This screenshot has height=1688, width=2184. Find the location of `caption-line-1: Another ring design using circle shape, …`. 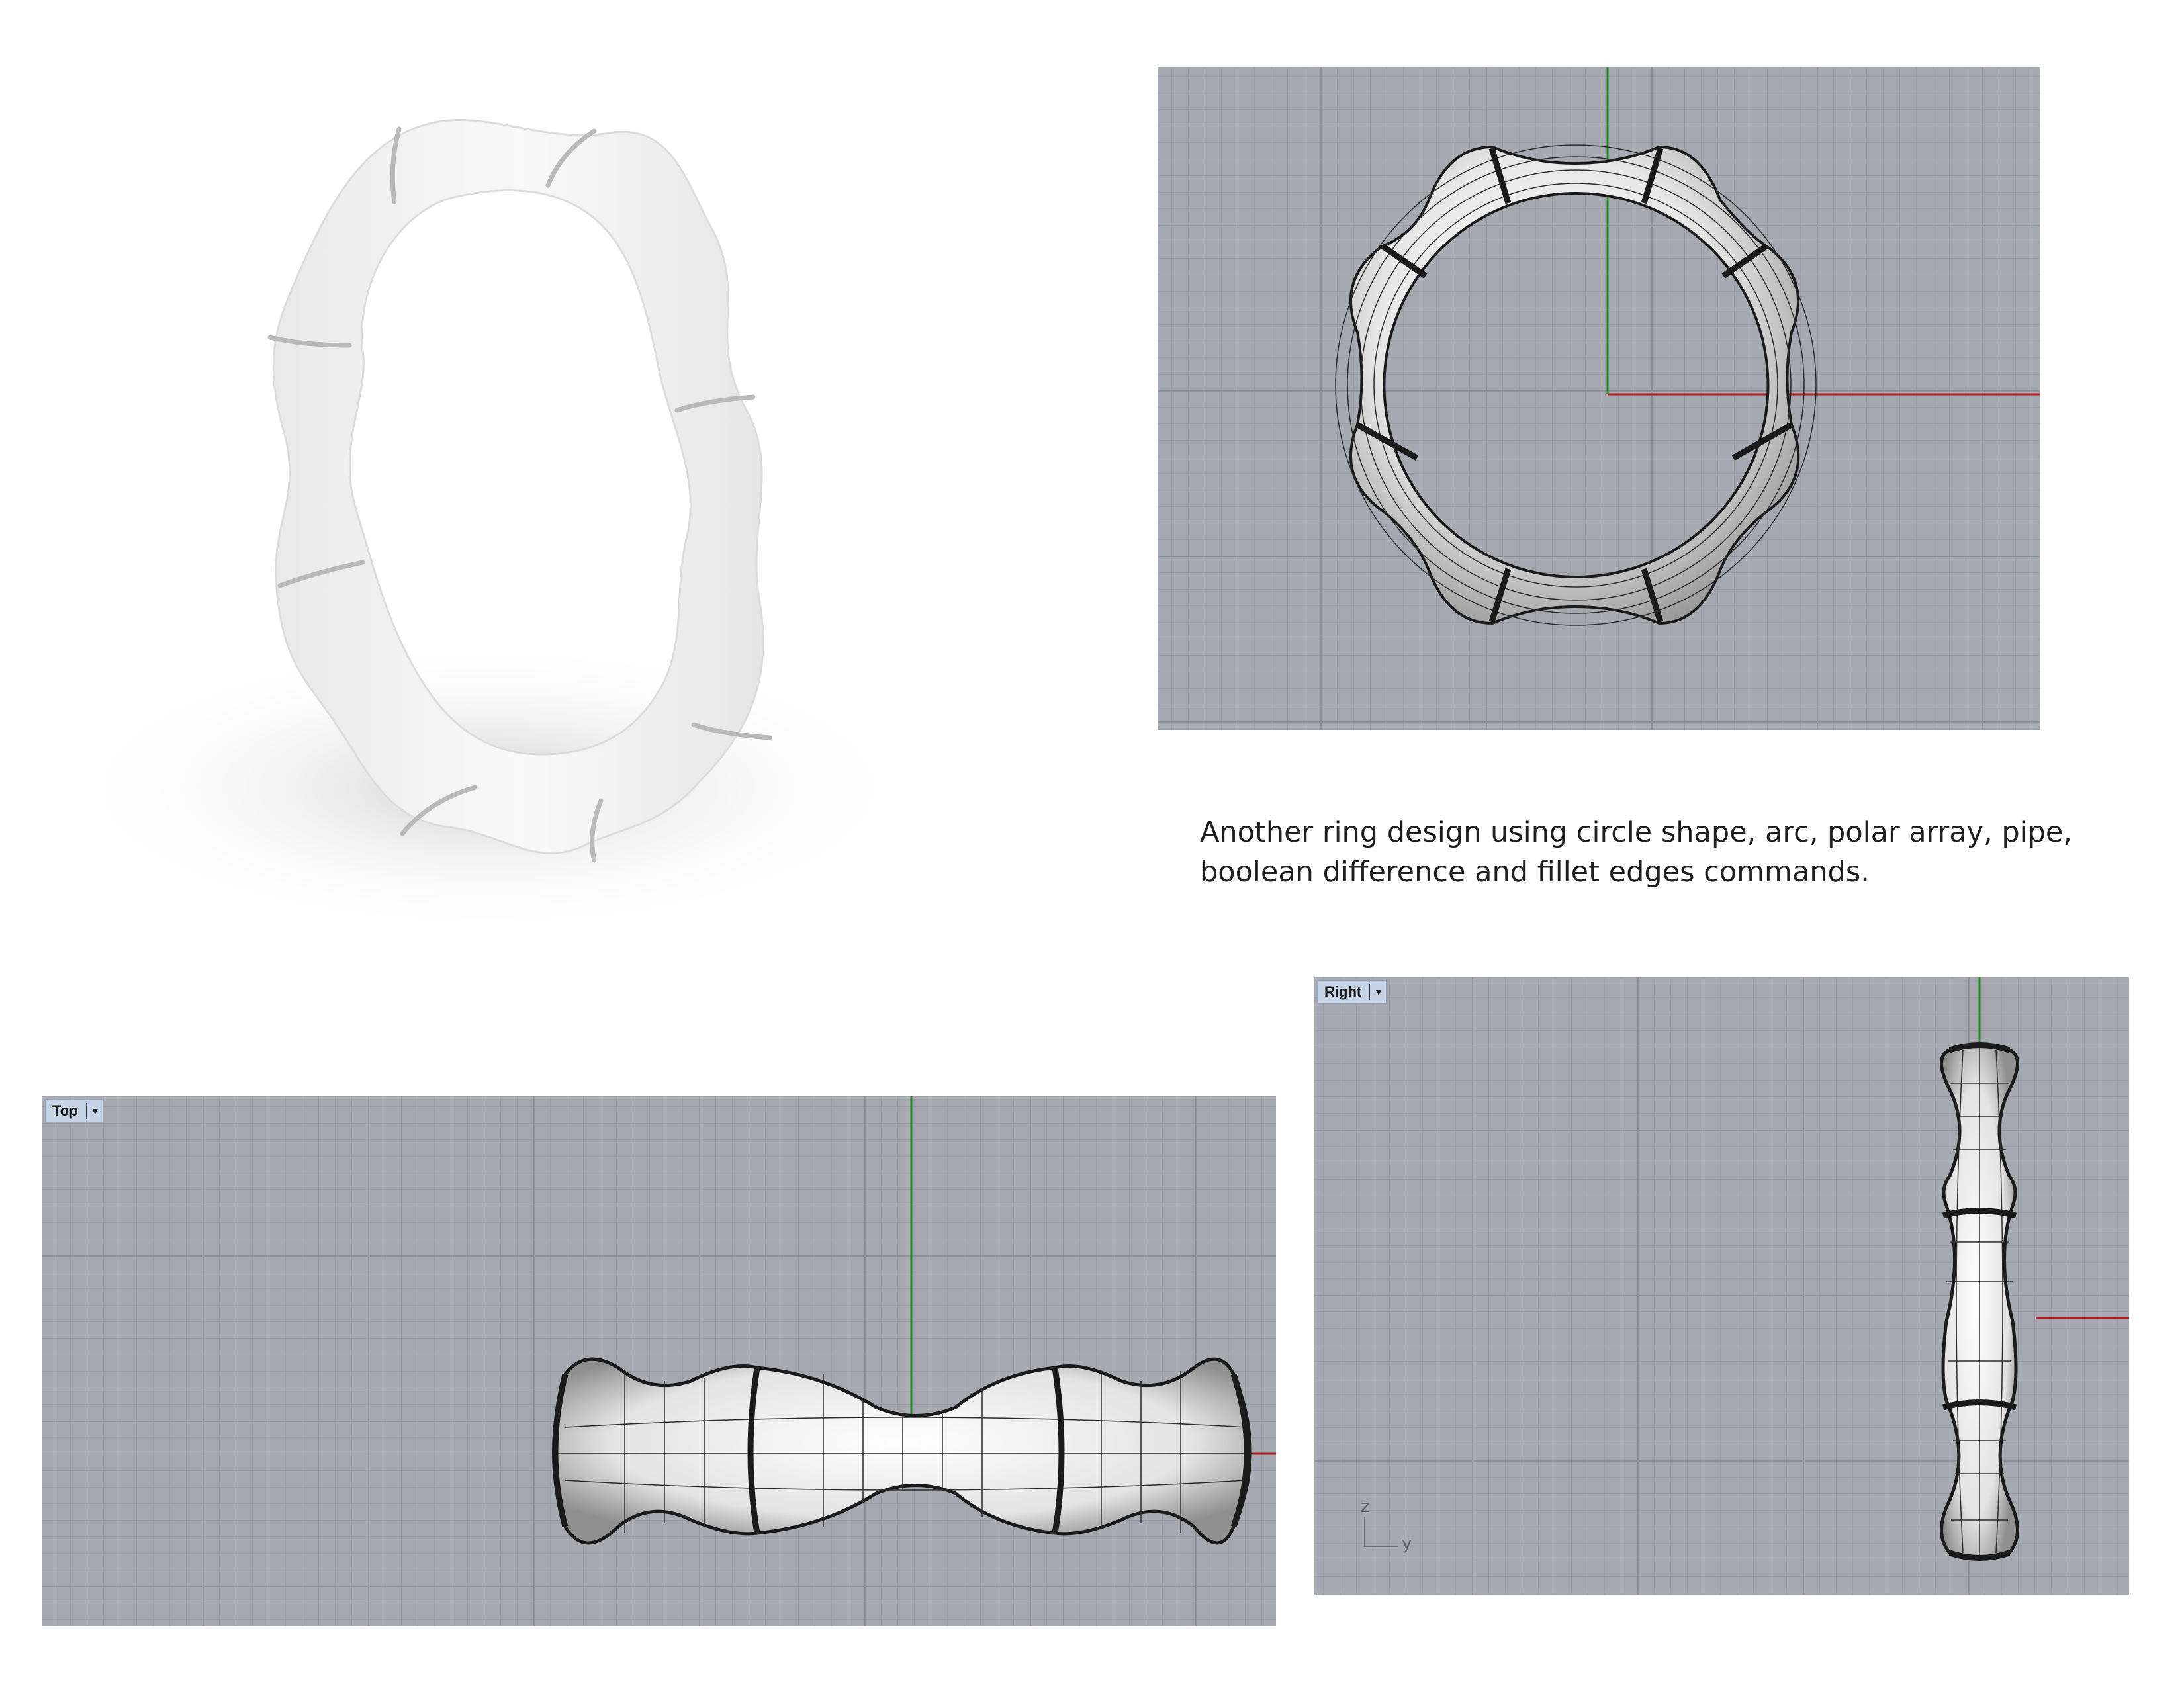

caption-line-1: Another ring design using circle shape, … is located at coordinates (1636, 832).